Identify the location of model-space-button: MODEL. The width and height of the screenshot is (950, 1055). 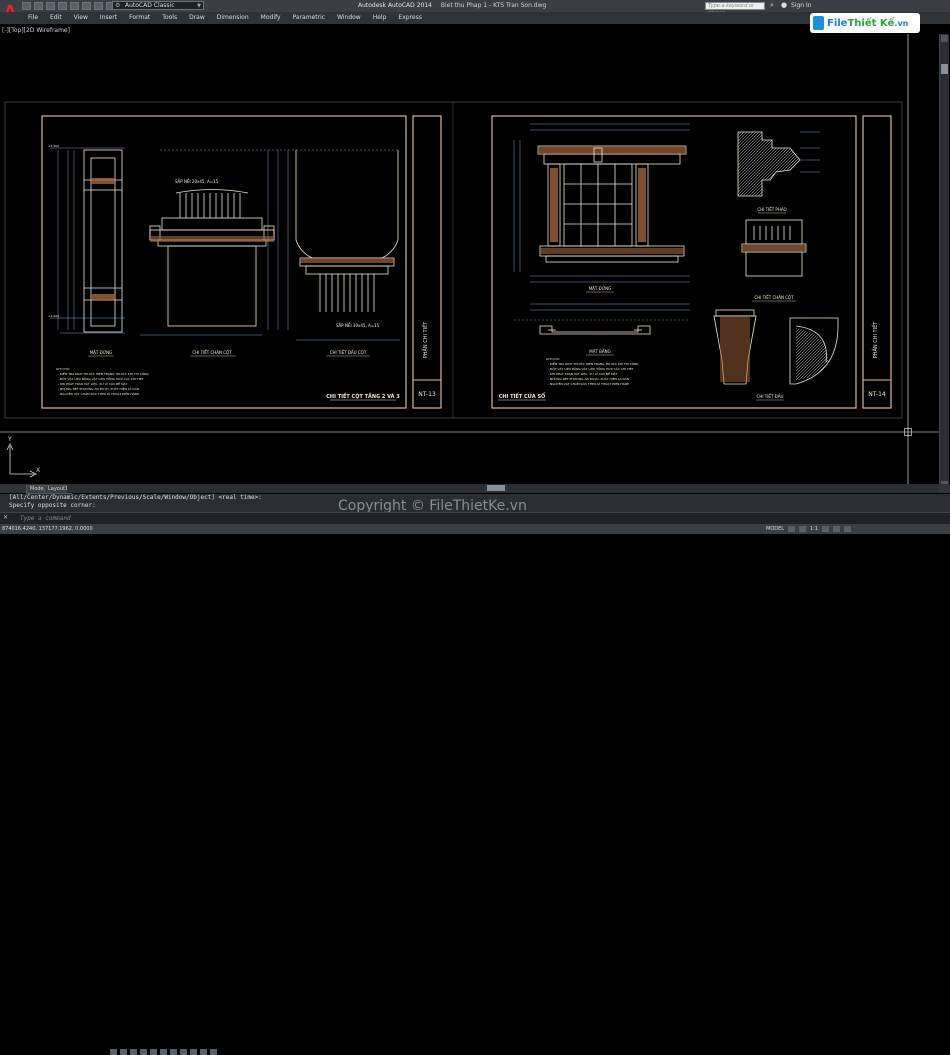
(775, 529).